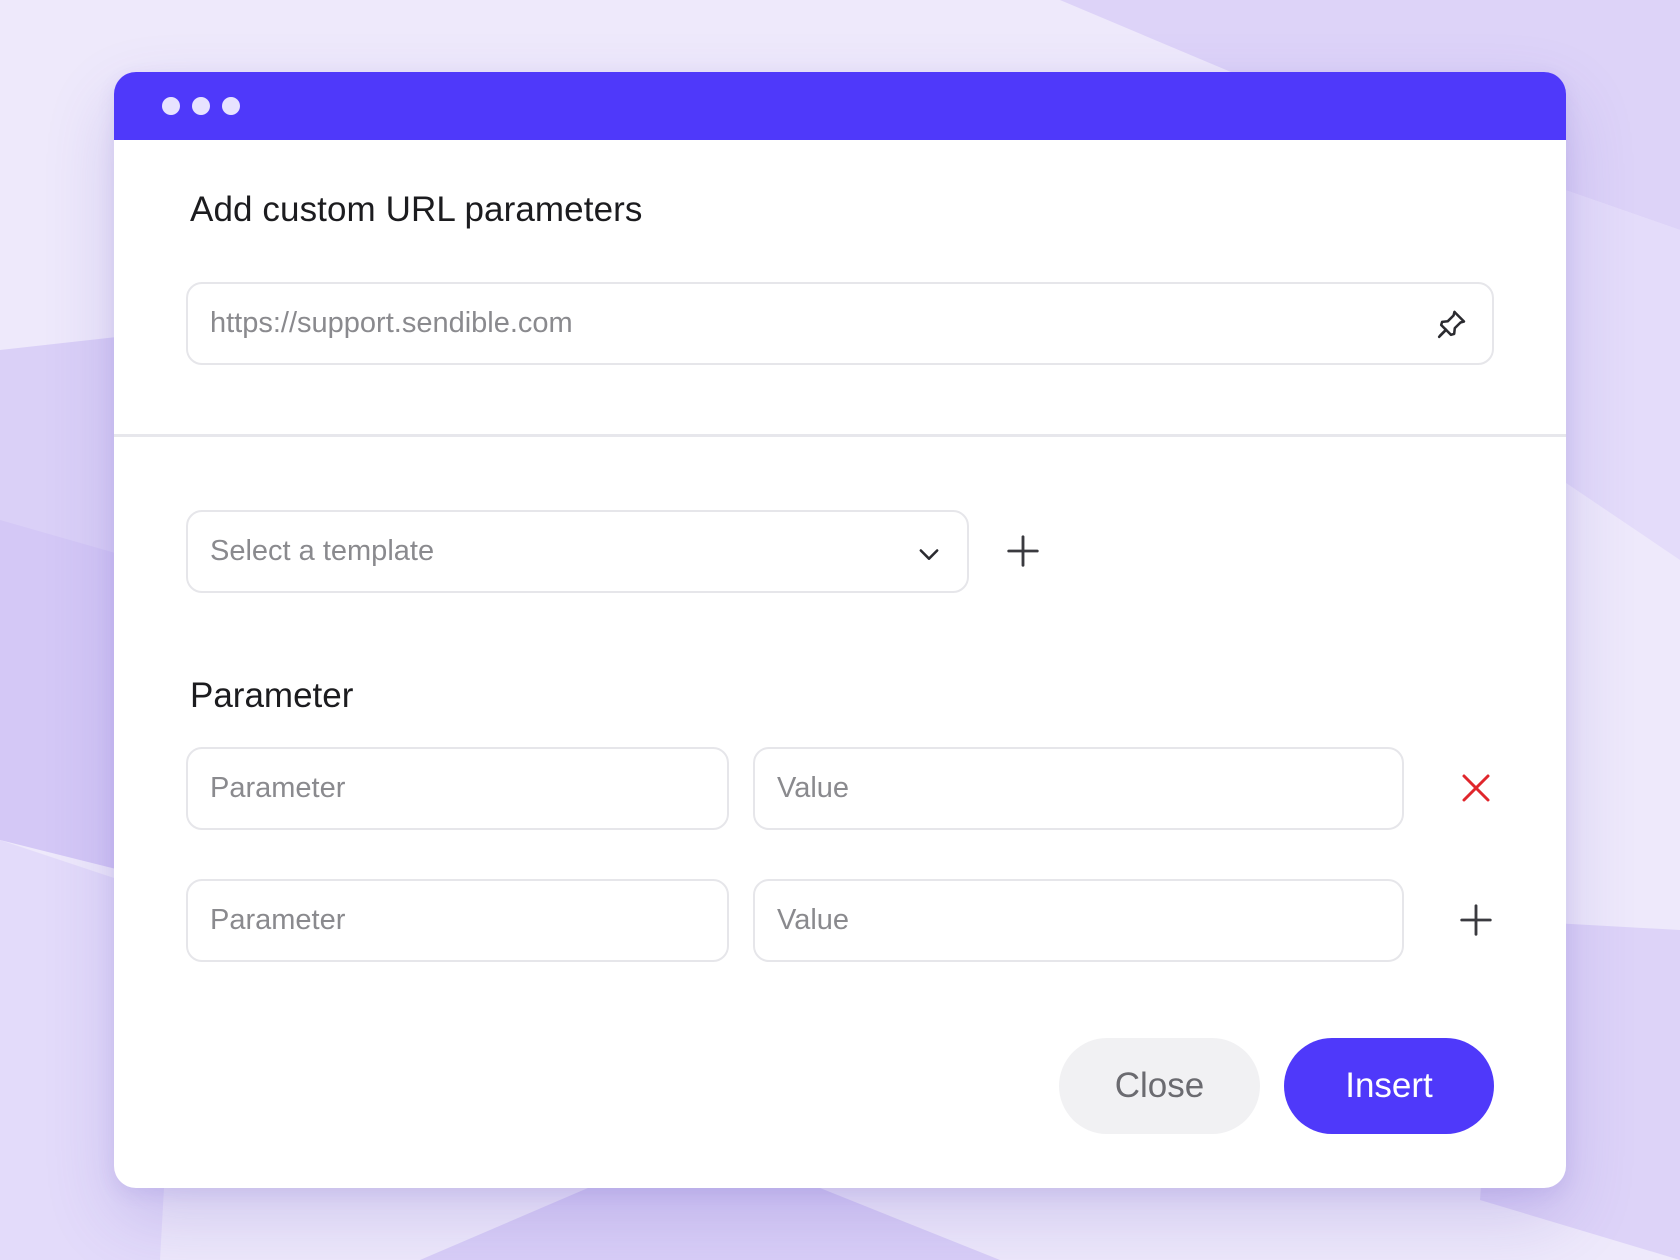 This screenshot has height=1260, width=1680. Describe the element at coordinates (840, 106) in the screenshot. I see `window-titlebar` at that location.